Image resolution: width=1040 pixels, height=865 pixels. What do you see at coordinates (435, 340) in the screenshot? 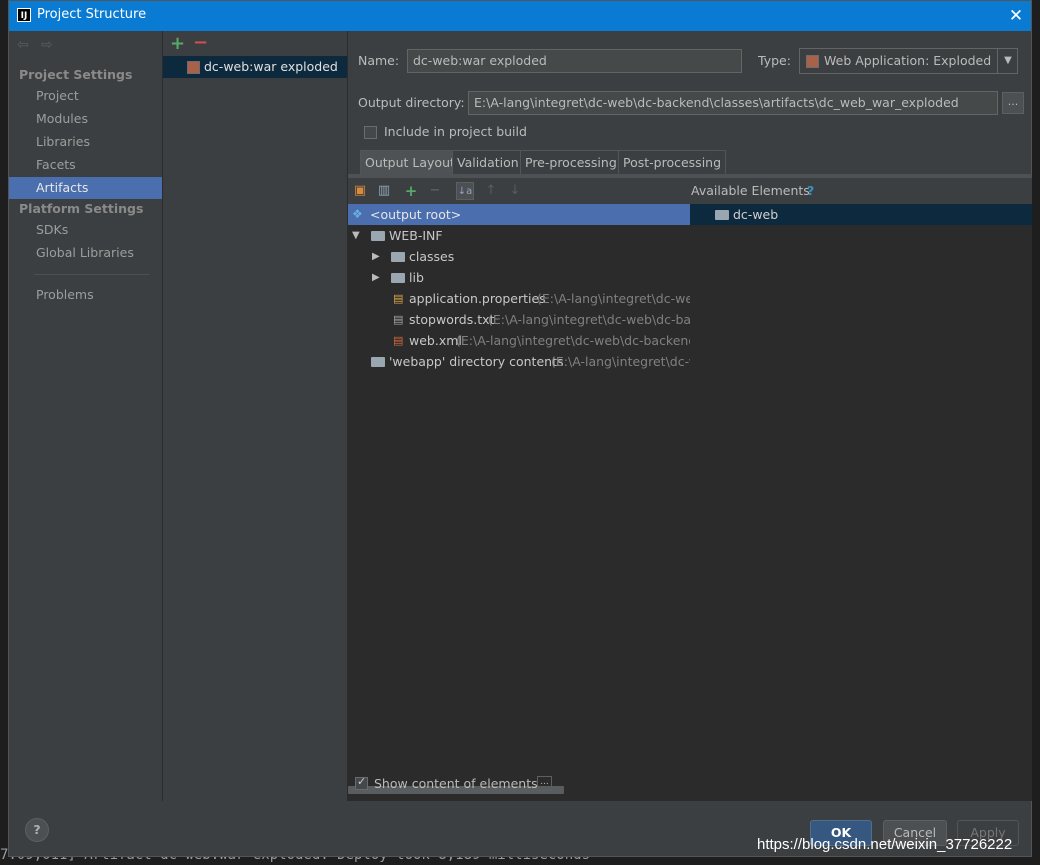
I see `file-name: web.xml` at bounding box center [435, 340].